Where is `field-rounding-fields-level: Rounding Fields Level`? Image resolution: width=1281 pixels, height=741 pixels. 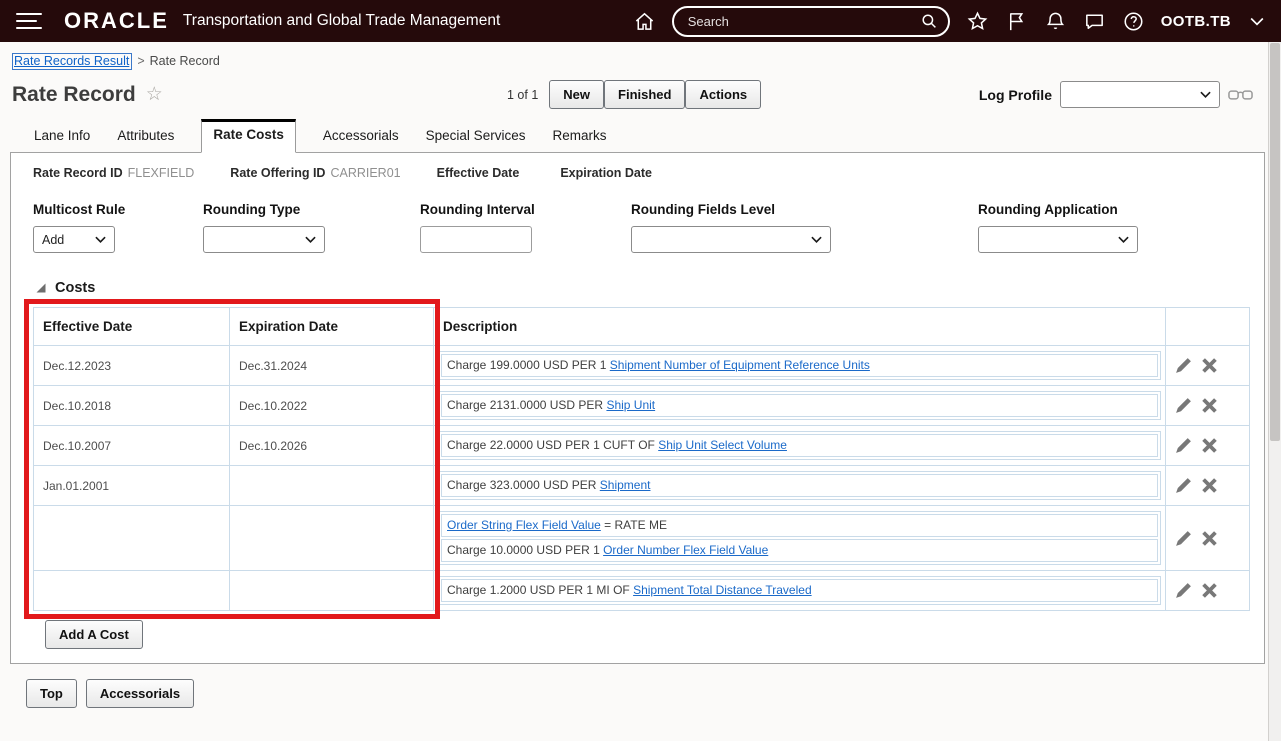
field-rounding-fields-level: Rounding Fields Level is located at coordinates (804, 227).